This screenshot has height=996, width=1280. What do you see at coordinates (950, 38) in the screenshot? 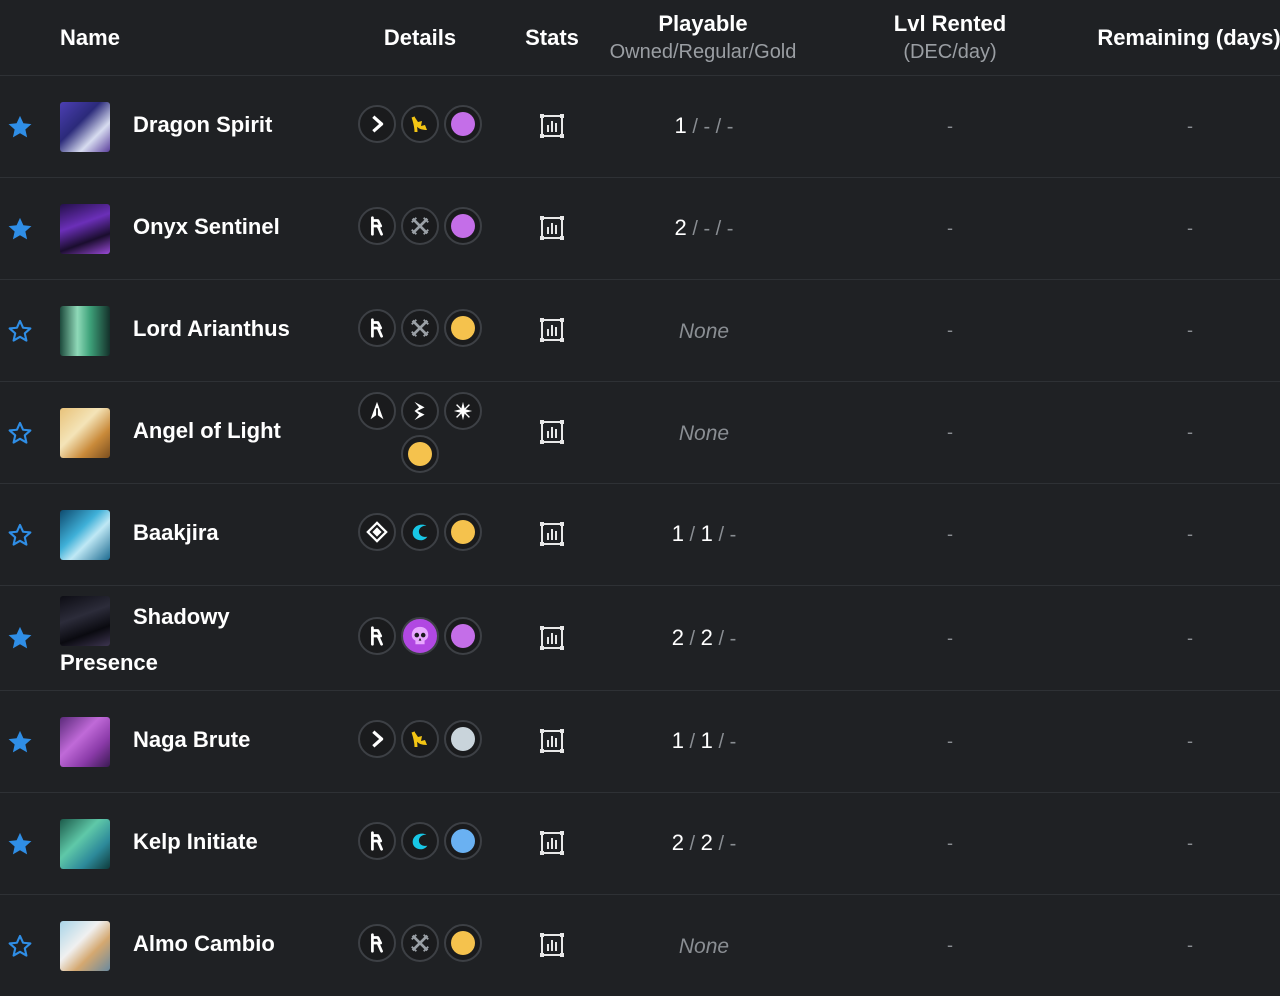
I see `column-header-lvl-rented: Lvl Rented (DEC/day)` at bounding box center [950, 38].